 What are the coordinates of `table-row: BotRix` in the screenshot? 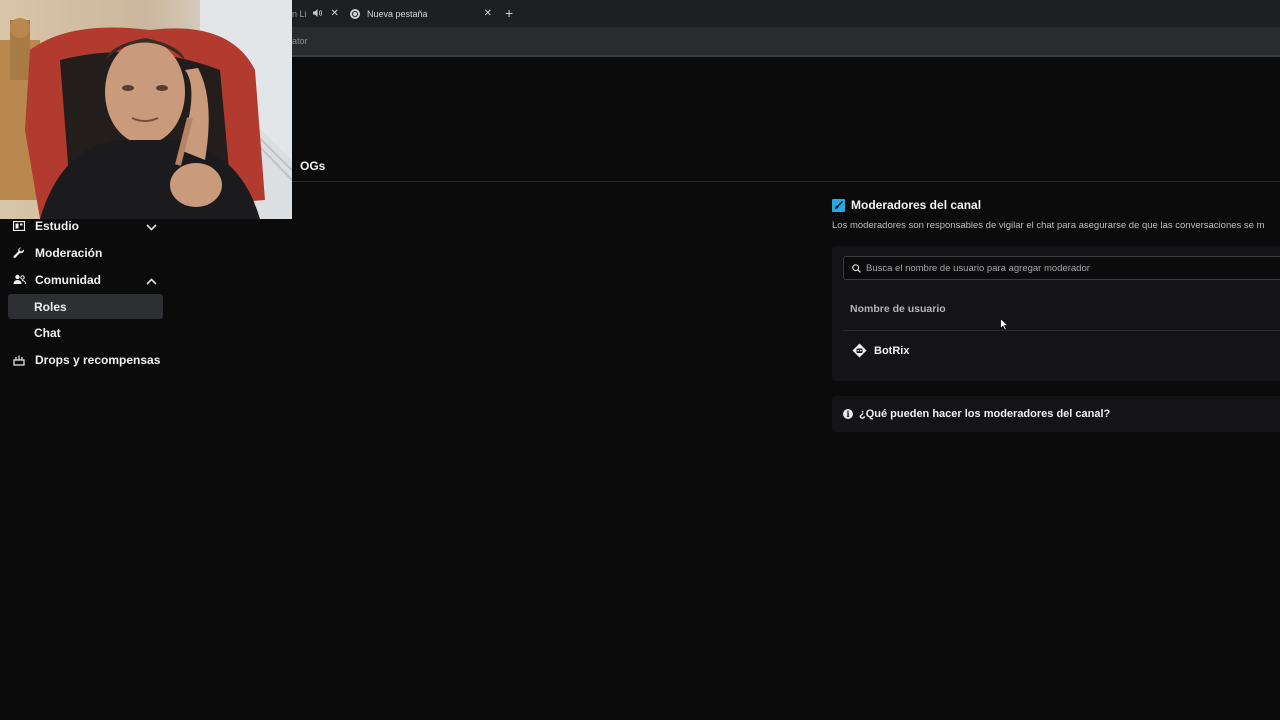 It's located at (880, 350).